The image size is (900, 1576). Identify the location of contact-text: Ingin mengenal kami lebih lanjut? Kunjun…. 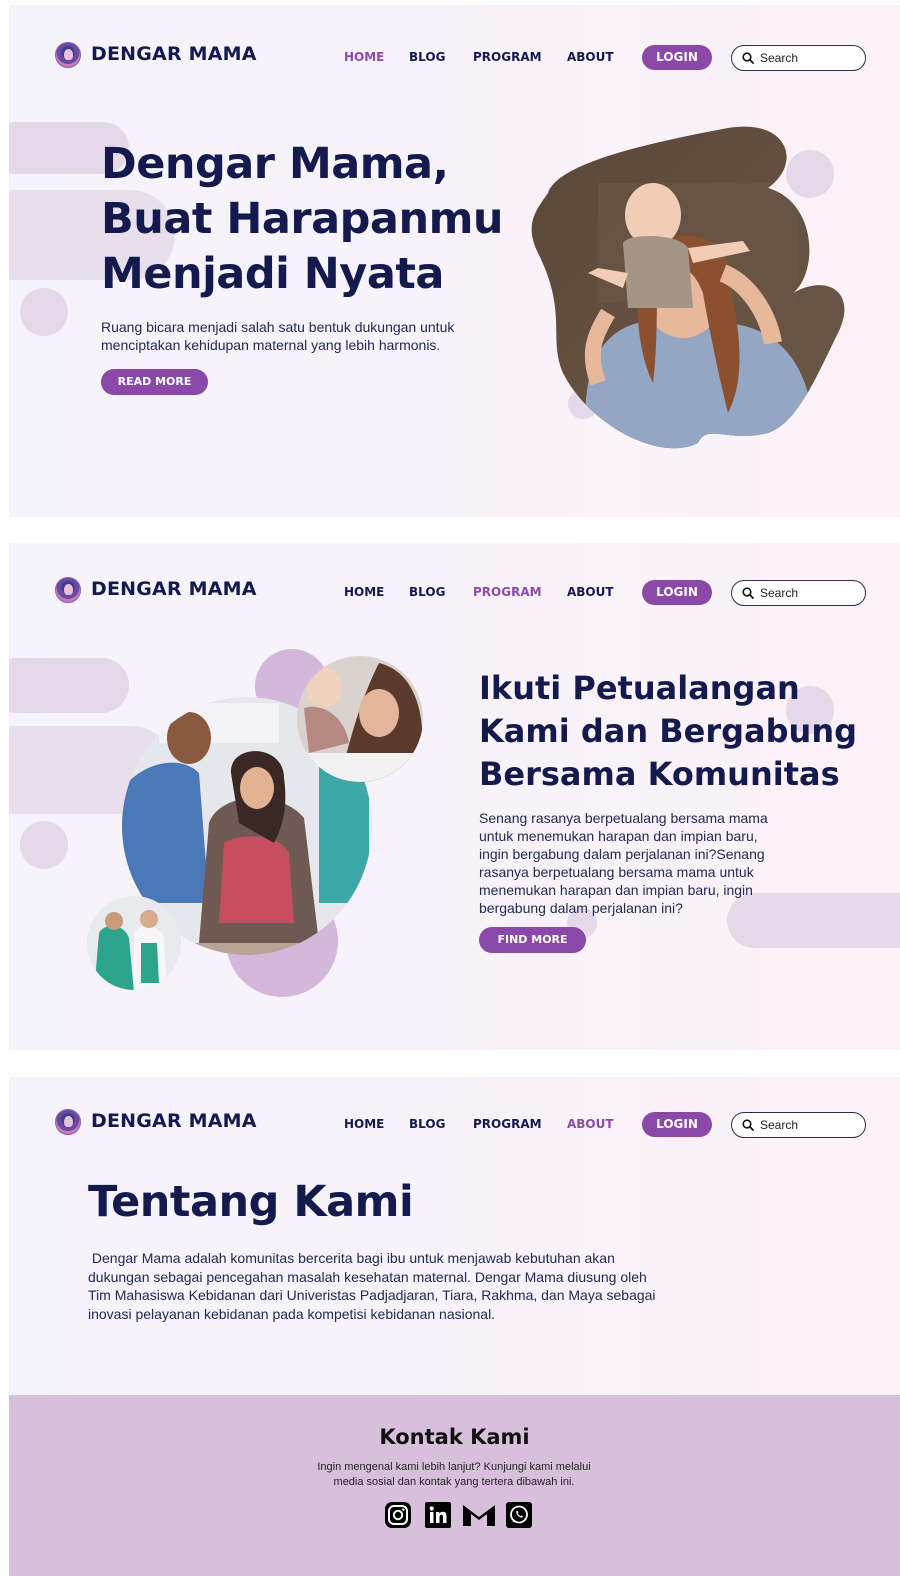
(454, 1474).